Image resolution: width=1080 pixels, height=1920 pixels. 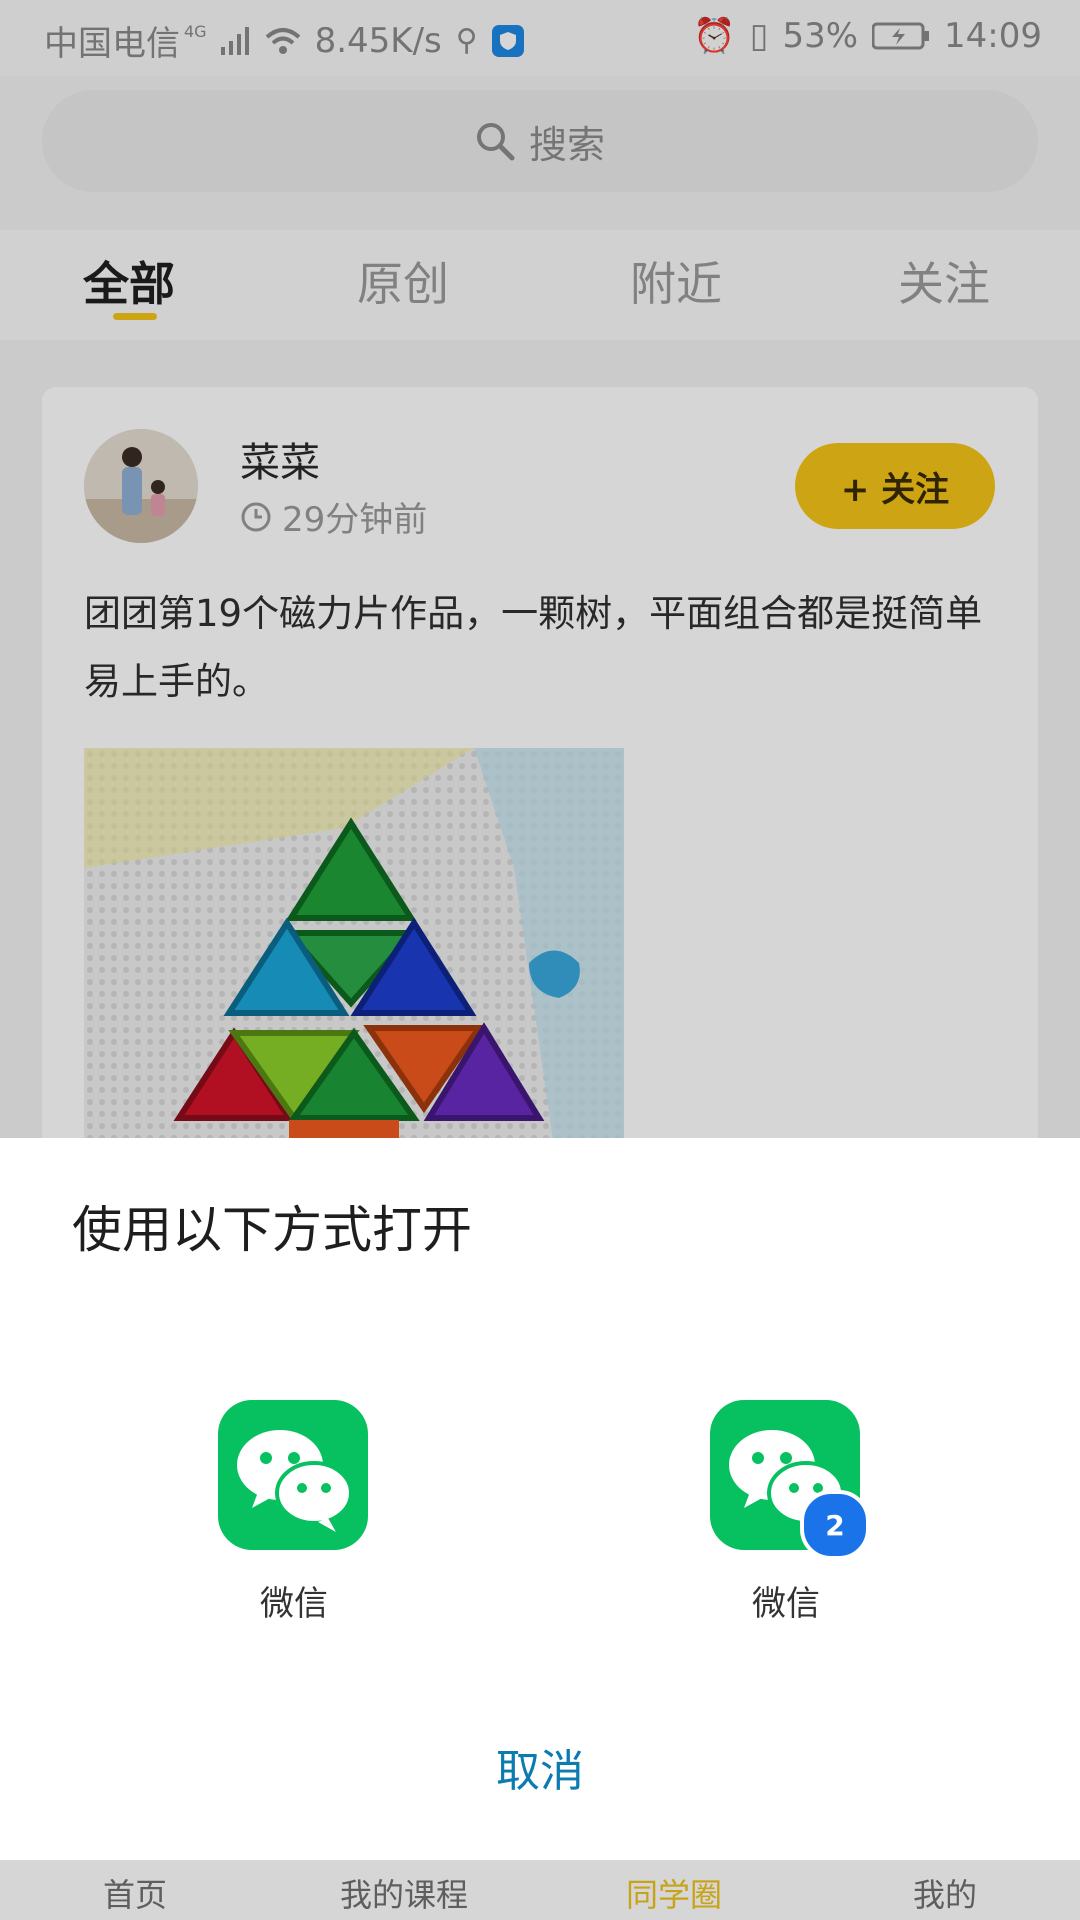 What do you see at coordinates (674, 1893) in the screenshot?
I see `nav-classmates: 同学圈` at bounding box center [674, 1893].